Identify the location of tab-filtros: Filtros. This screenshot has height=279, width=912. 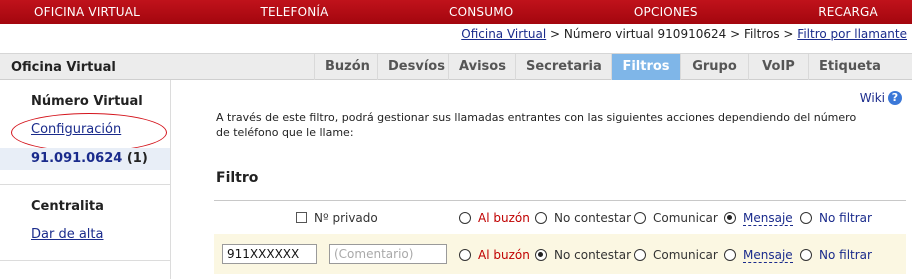
(645, 67).